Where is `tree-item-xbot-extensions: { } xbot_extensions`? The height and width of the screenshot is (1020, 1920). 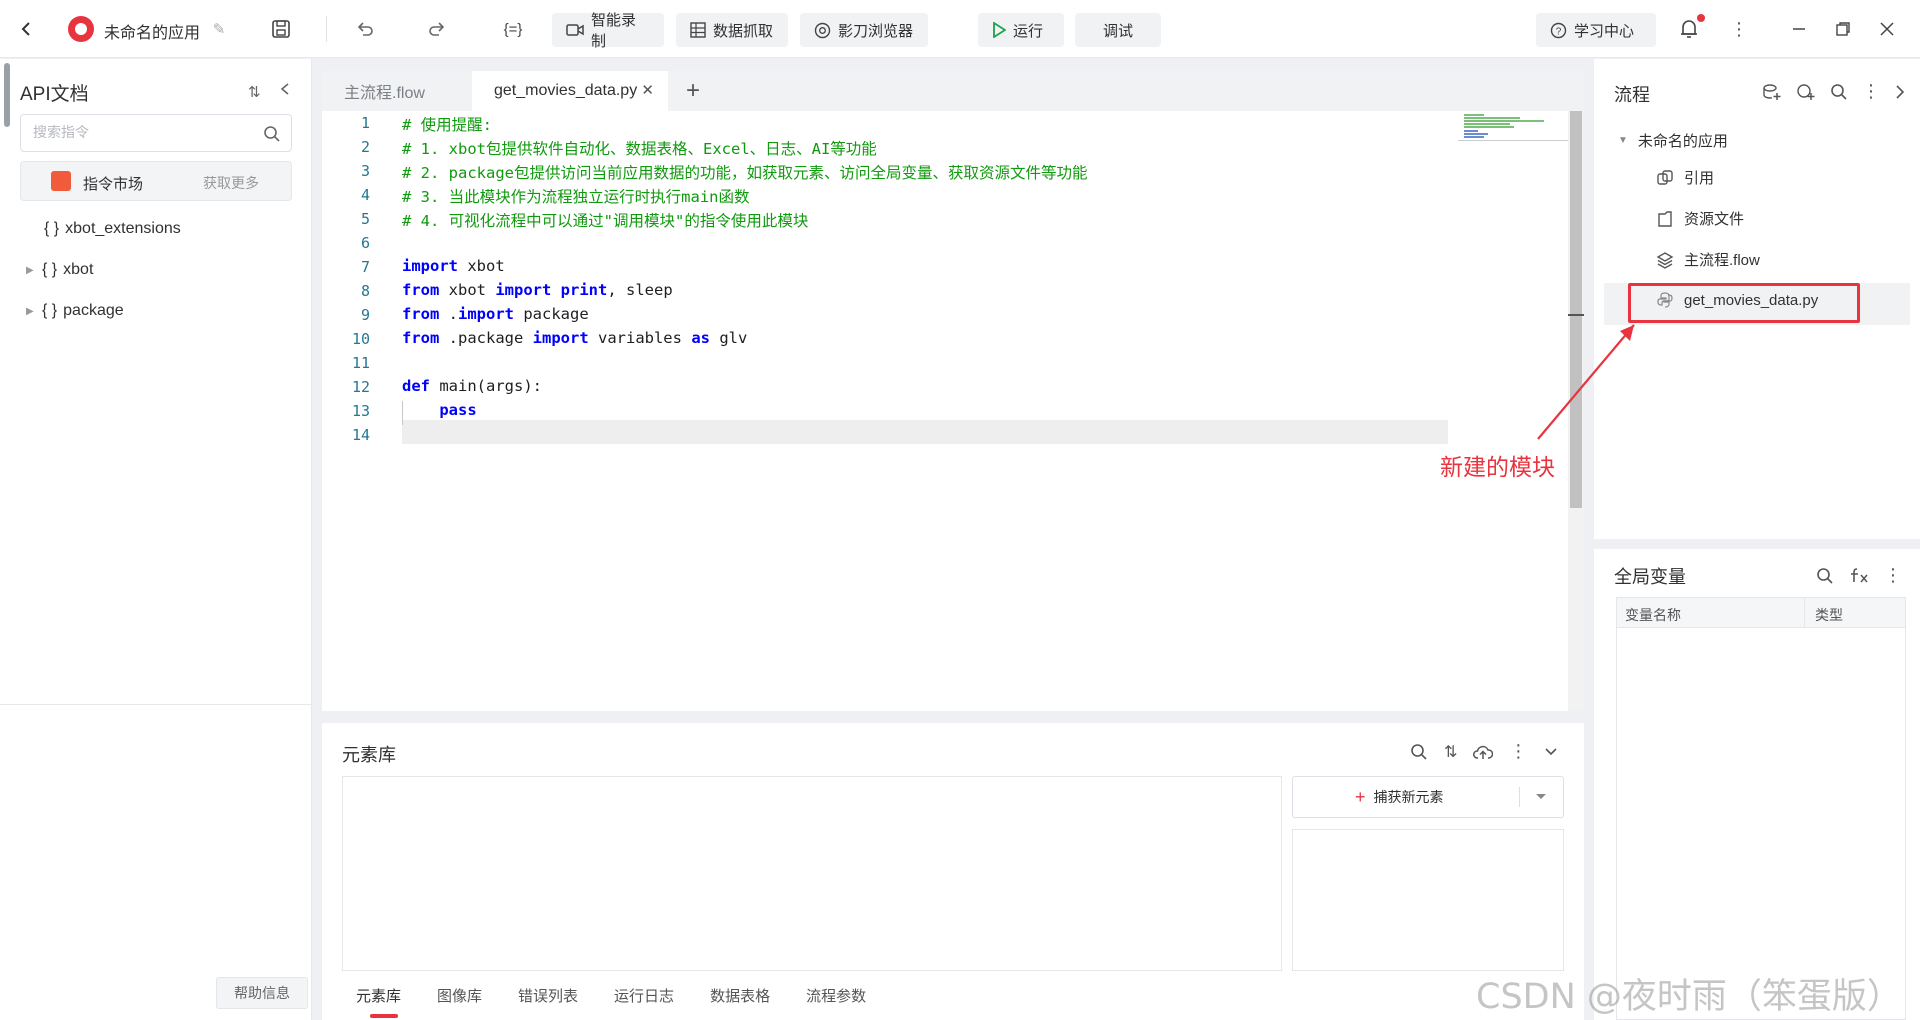 tree-item-xbot-extensions: { } xbot_extensions is located at coordinates (112, 229).